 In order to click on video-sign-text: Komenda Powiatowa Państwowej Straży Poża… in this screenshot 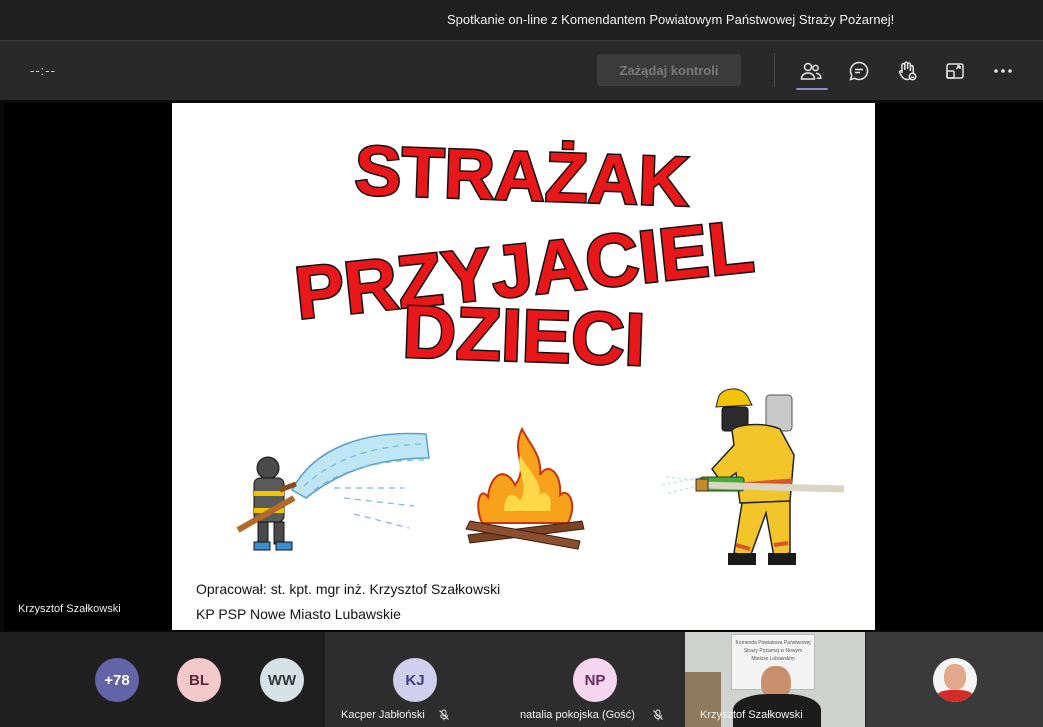, I will do `click(773, 651)`.